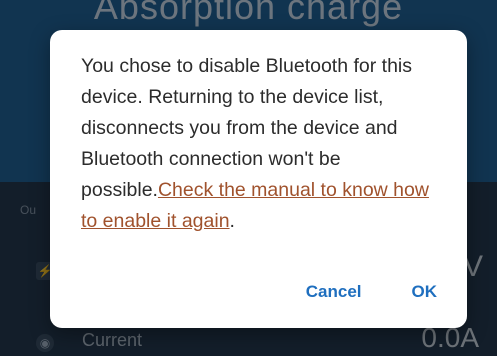 The image size is (497, 356). What do you see at coordinates (371, 292) in the screenshot?
I see `dialog-actions: Cancel OK` at bounding box center [371, 292].